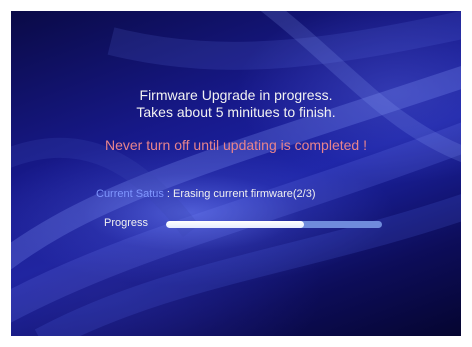  I want to click on progress-label: Progress, so click(126, 223).